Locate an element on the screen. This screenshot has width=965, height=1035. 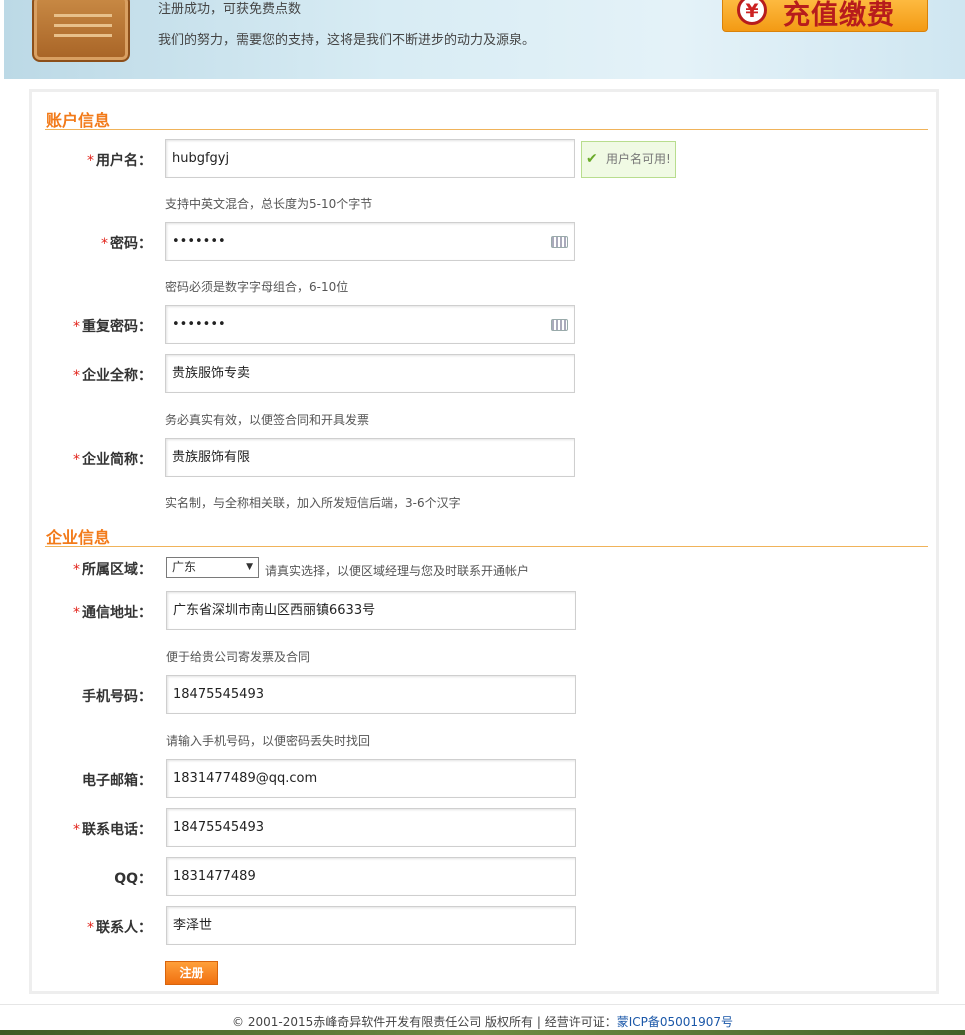
check-icon: ✔ is located at coordinates (592, 159).